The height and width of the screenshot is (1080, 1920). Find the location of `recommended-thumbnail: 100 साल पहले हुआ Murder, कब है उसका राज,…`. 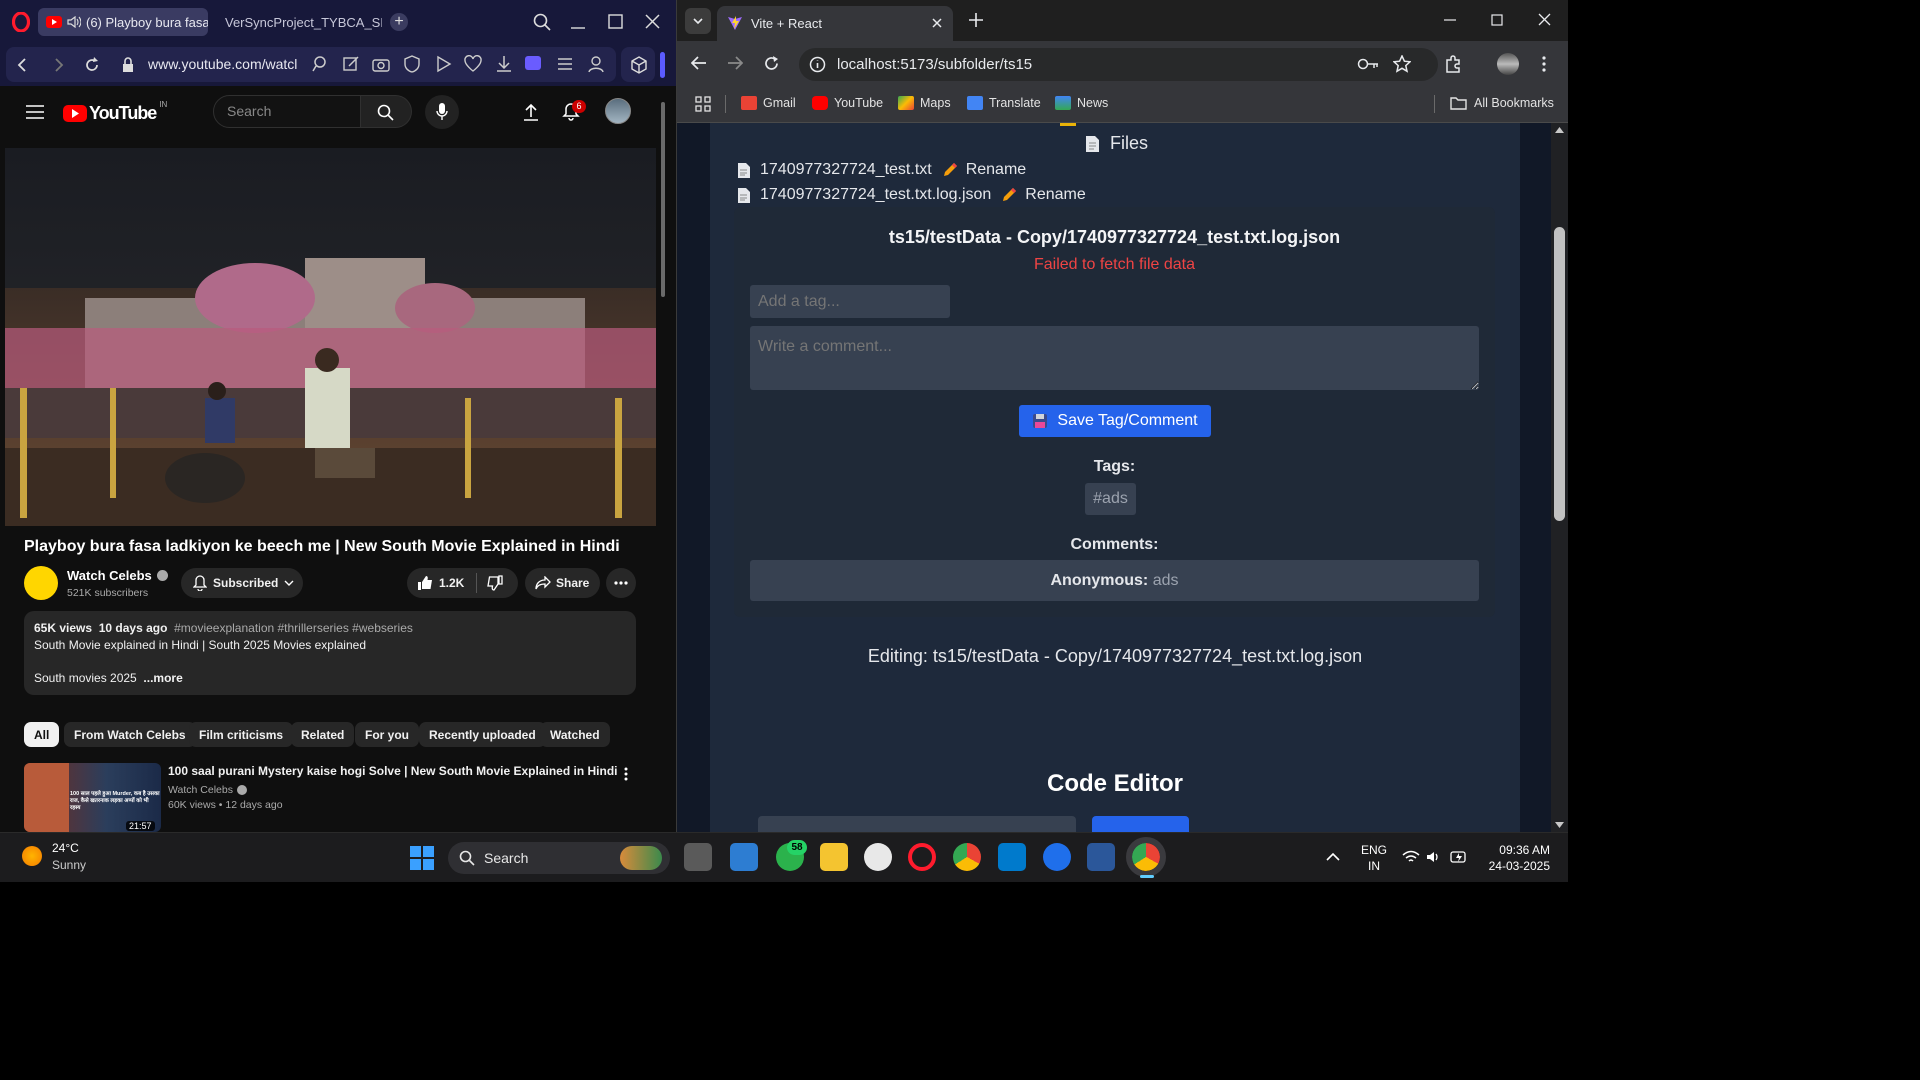

recommended-thumbnail: 100 साल पहले हुआ Murder, कब है उसका राज,… is located at coordinates (92, 797).